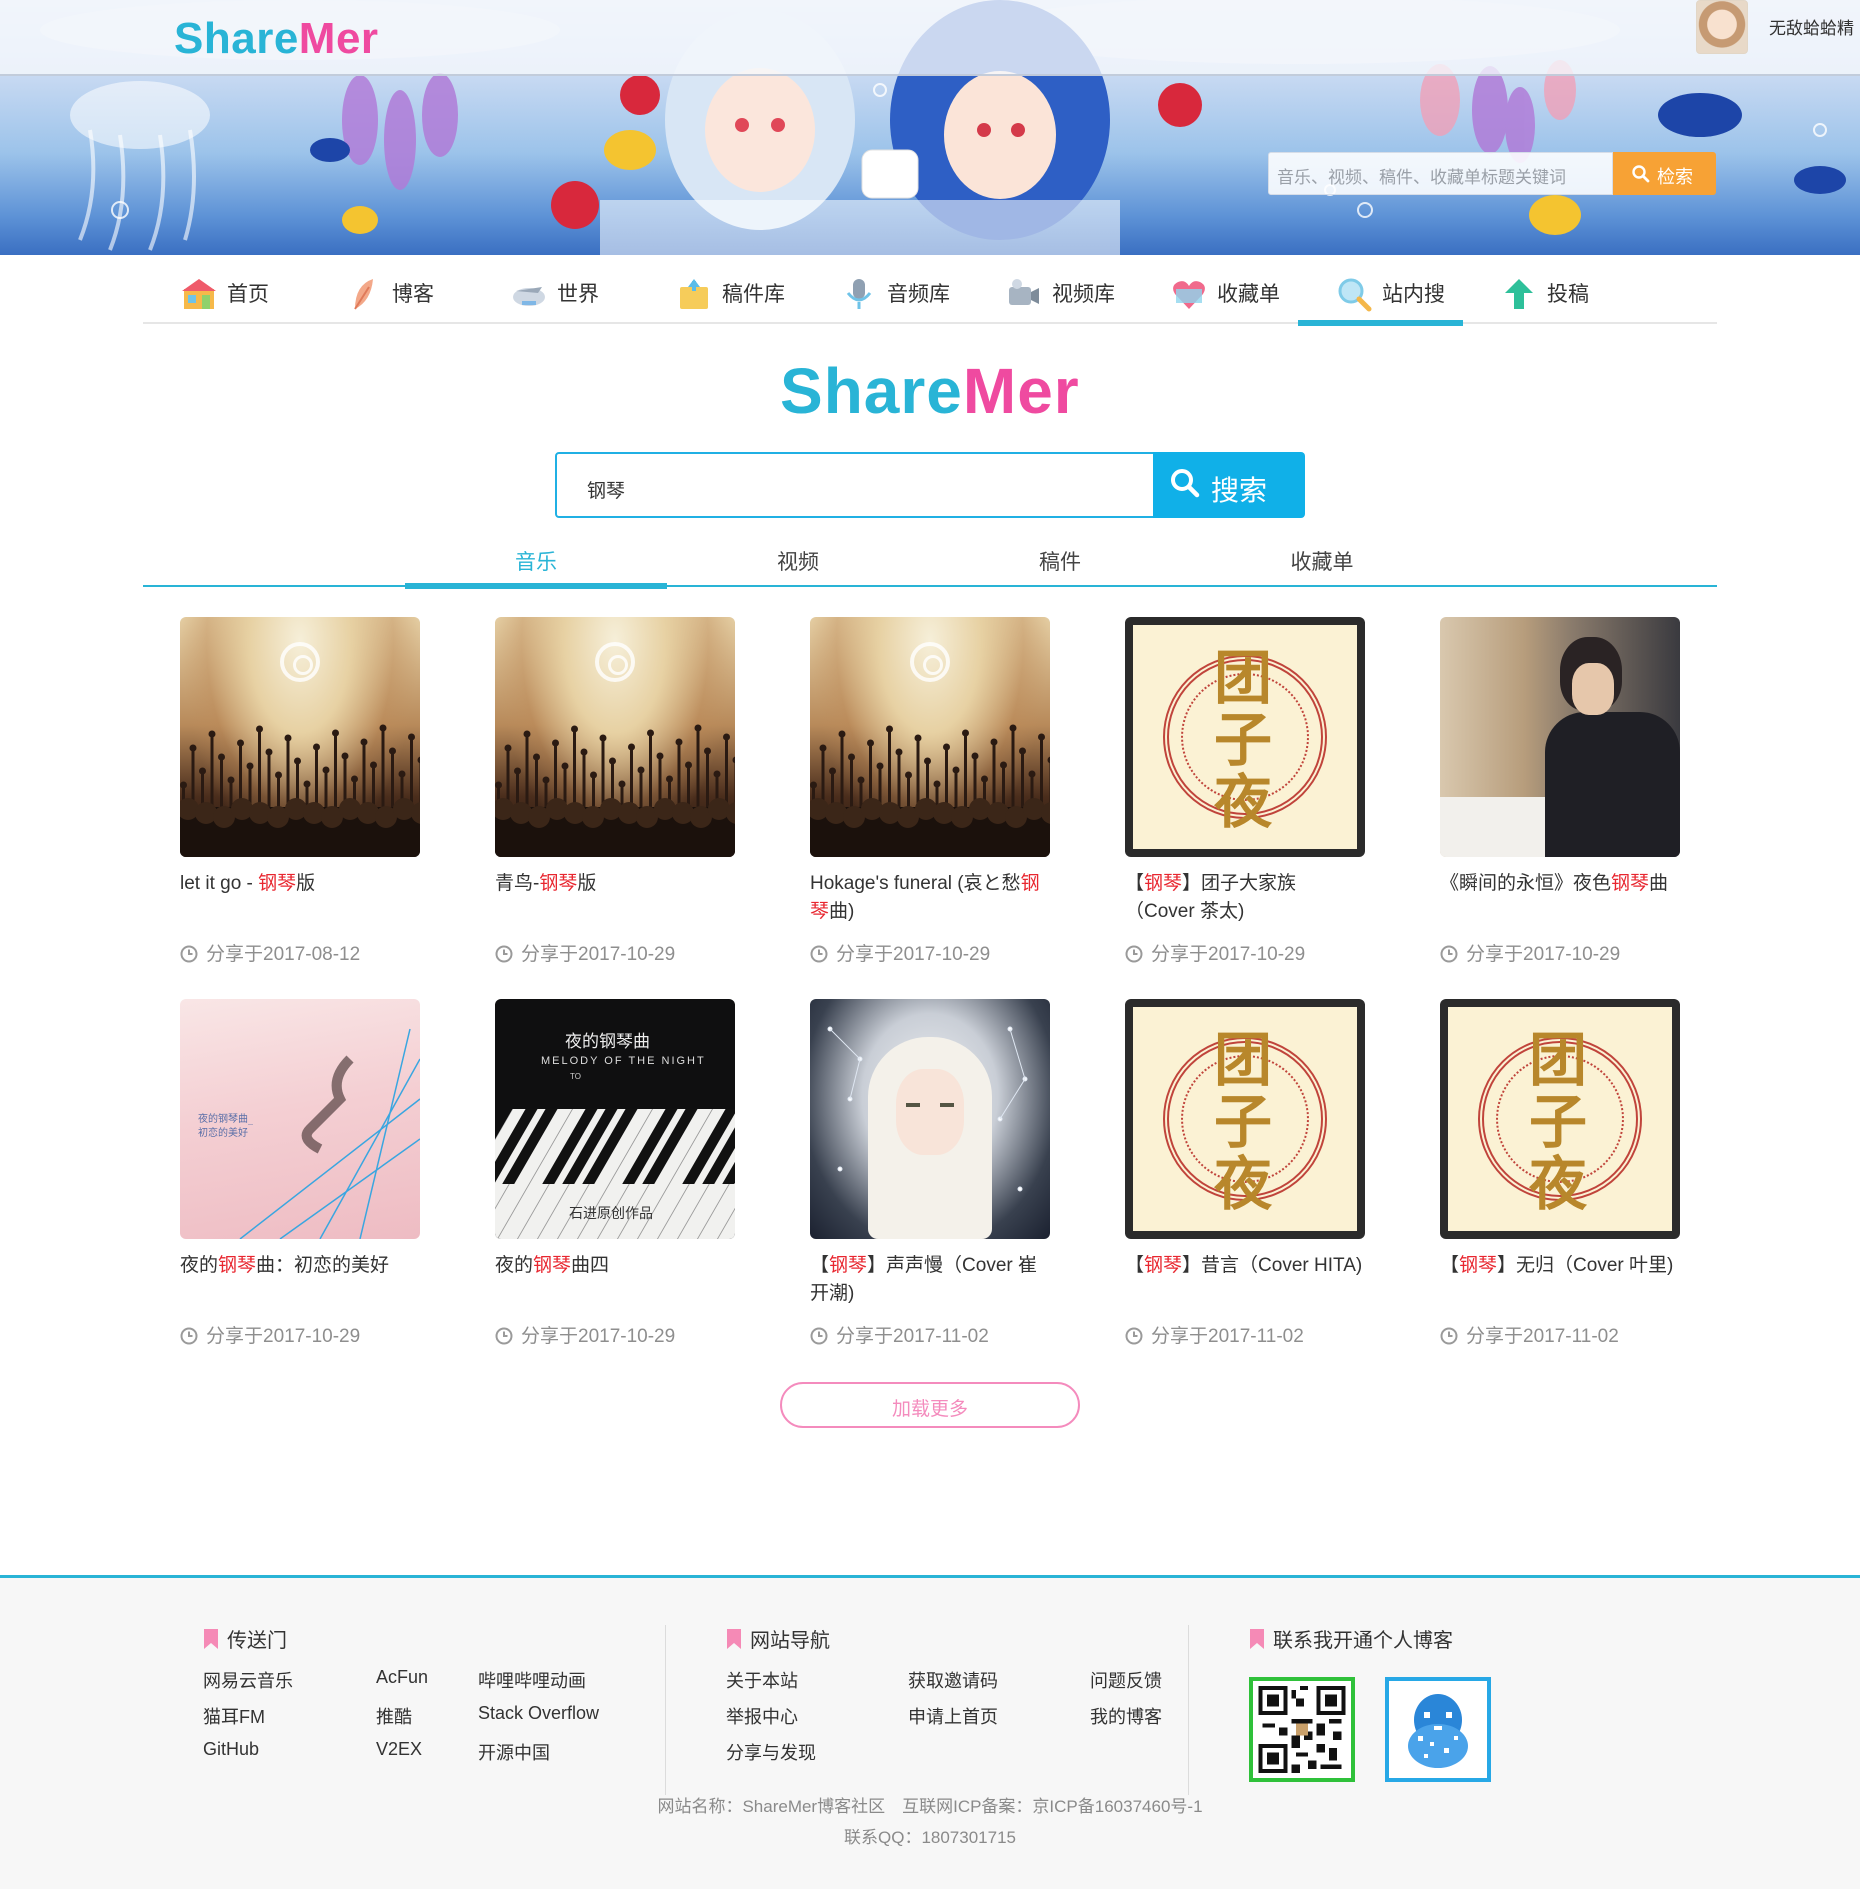 This screenshot has height=1889, width=1860. I want to click on footer-link: 申请上首页, so click(953, 1716).